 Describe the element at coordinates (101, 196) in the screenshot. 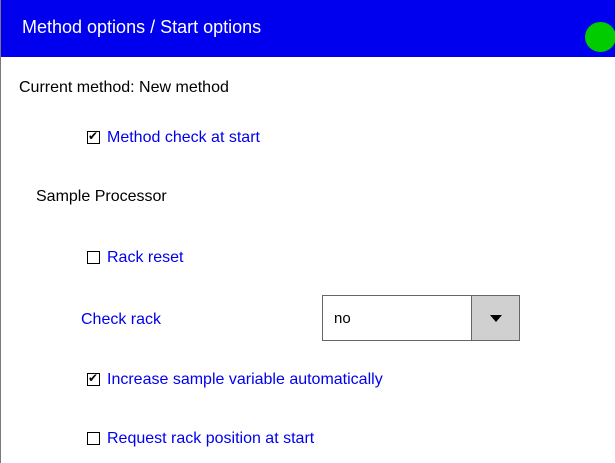

I see `sample-processor-heading: Sample Processor` at that location.